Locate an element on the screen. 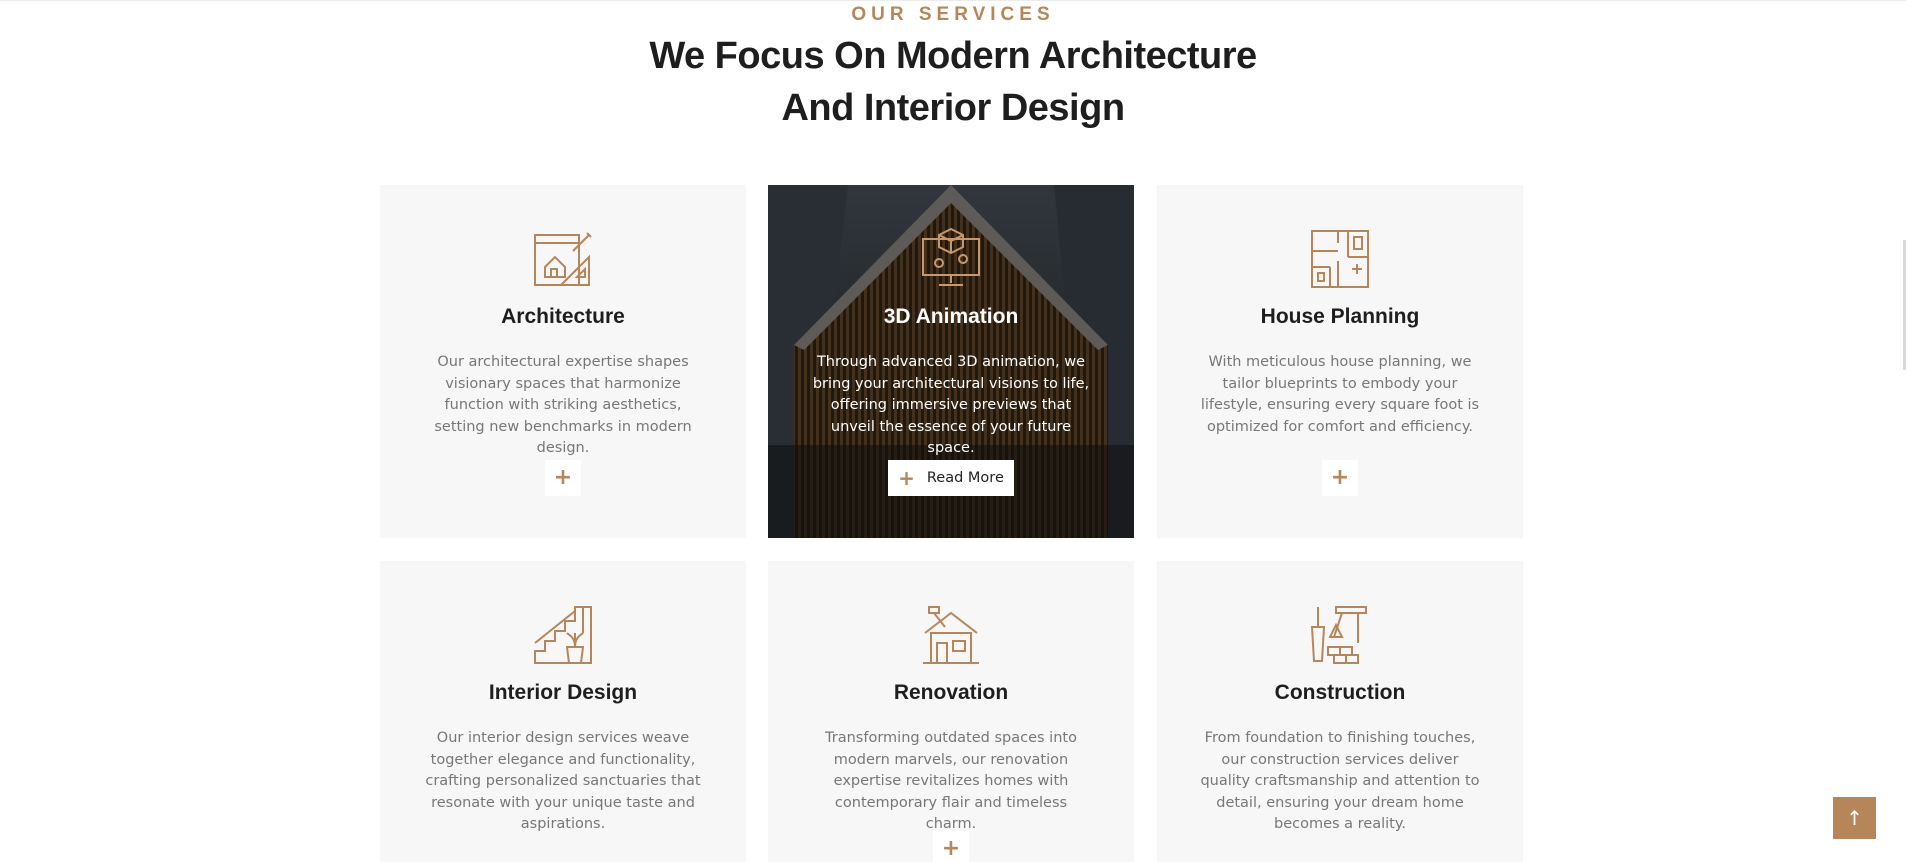  heading-line-1: We Focus On Modern Architecture is located at coordinates (953, 56).